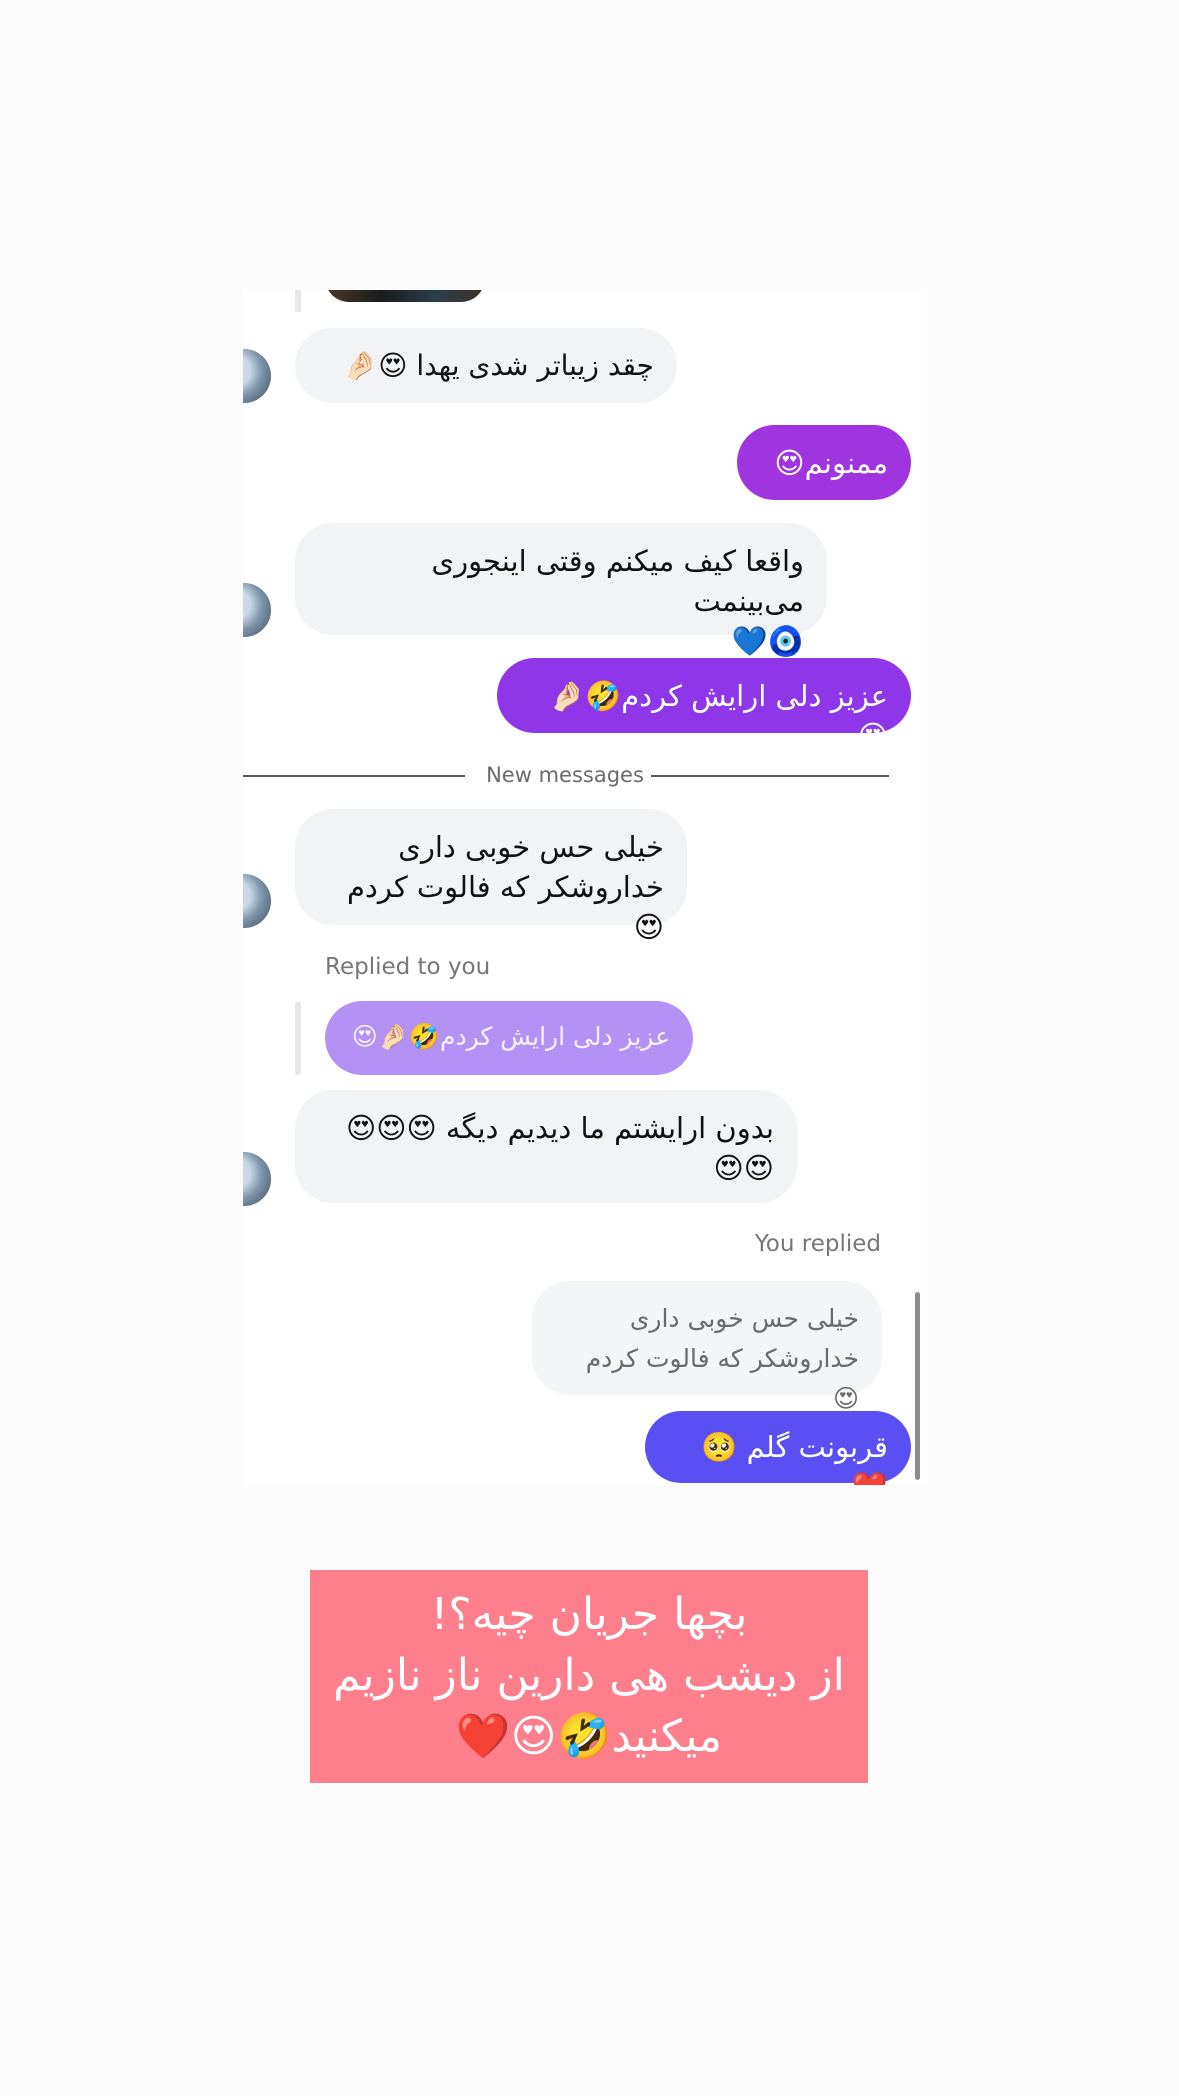  I want to click on incoming-message-bubble: چقد زیباتر شدی یهدا 😍🤌🏻, so click(486, 365).